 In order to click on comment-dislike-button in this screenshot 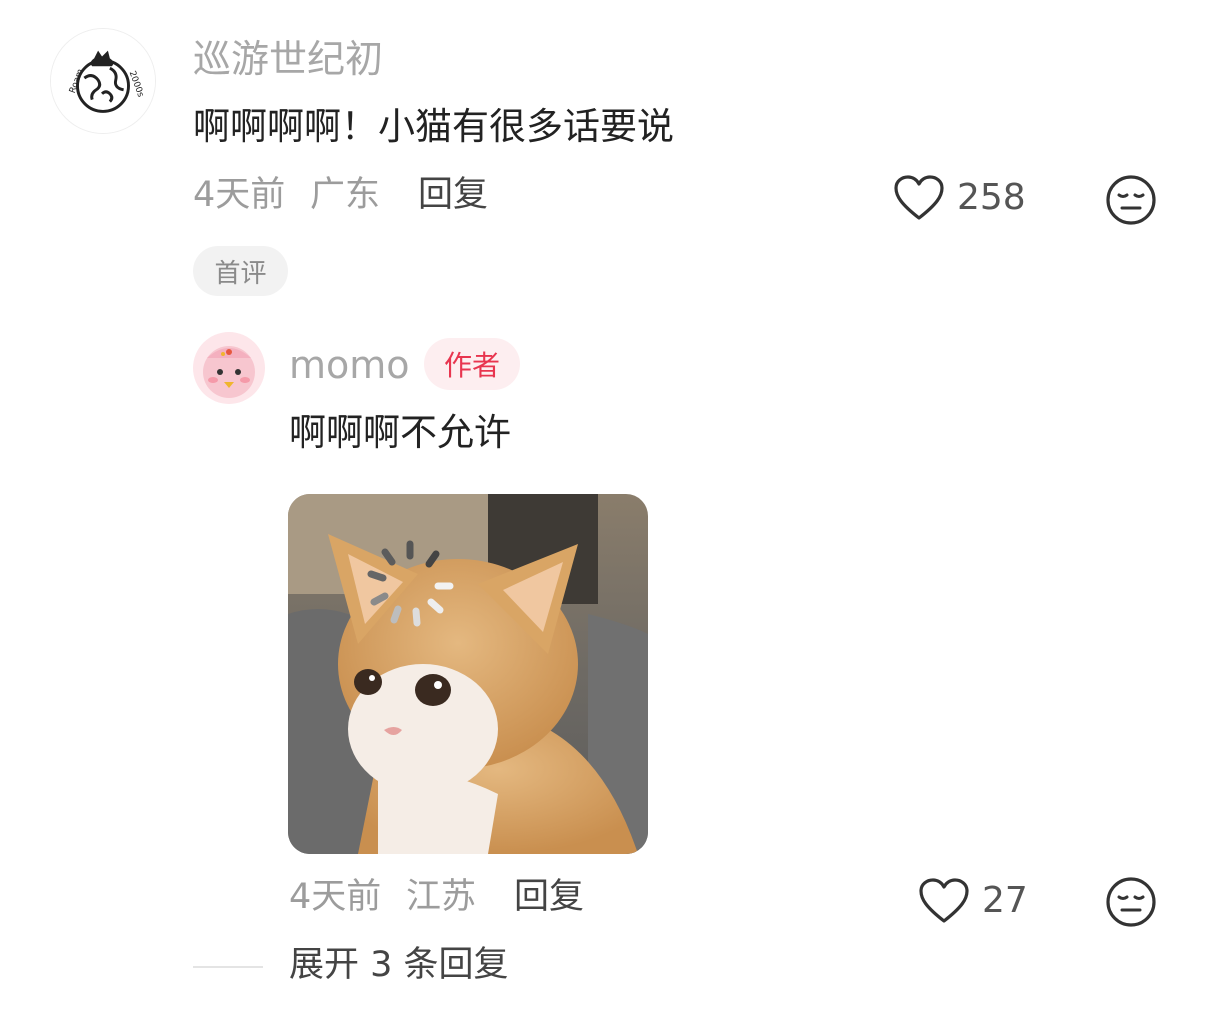, I will do `click(1131, 200)`.